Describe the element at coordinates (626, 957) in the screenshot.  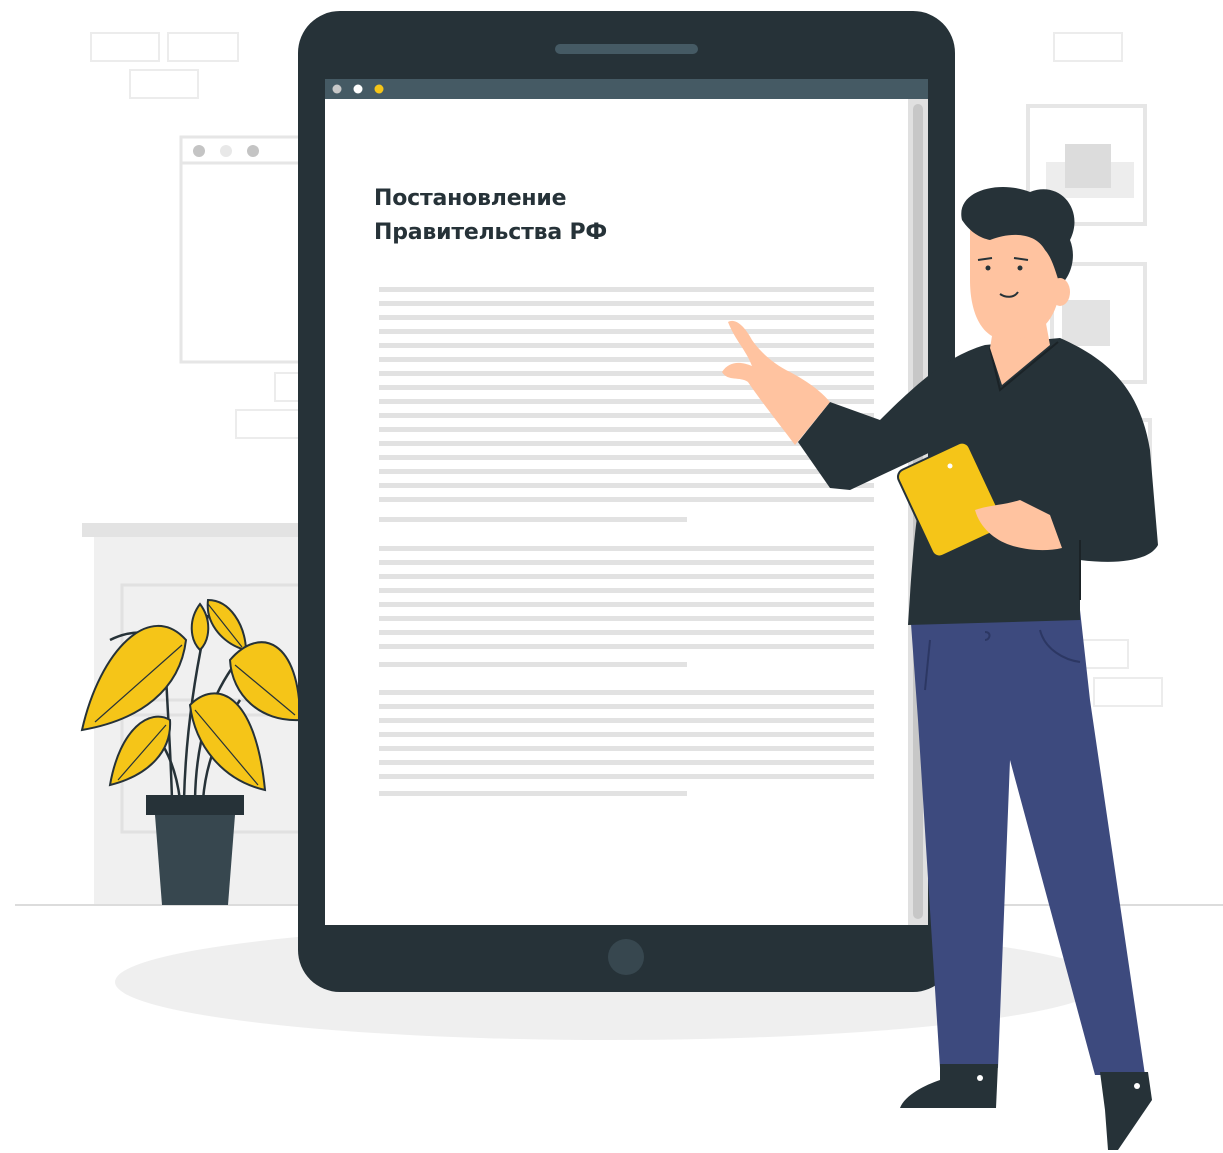
I see `tablet-home-button` at that location.